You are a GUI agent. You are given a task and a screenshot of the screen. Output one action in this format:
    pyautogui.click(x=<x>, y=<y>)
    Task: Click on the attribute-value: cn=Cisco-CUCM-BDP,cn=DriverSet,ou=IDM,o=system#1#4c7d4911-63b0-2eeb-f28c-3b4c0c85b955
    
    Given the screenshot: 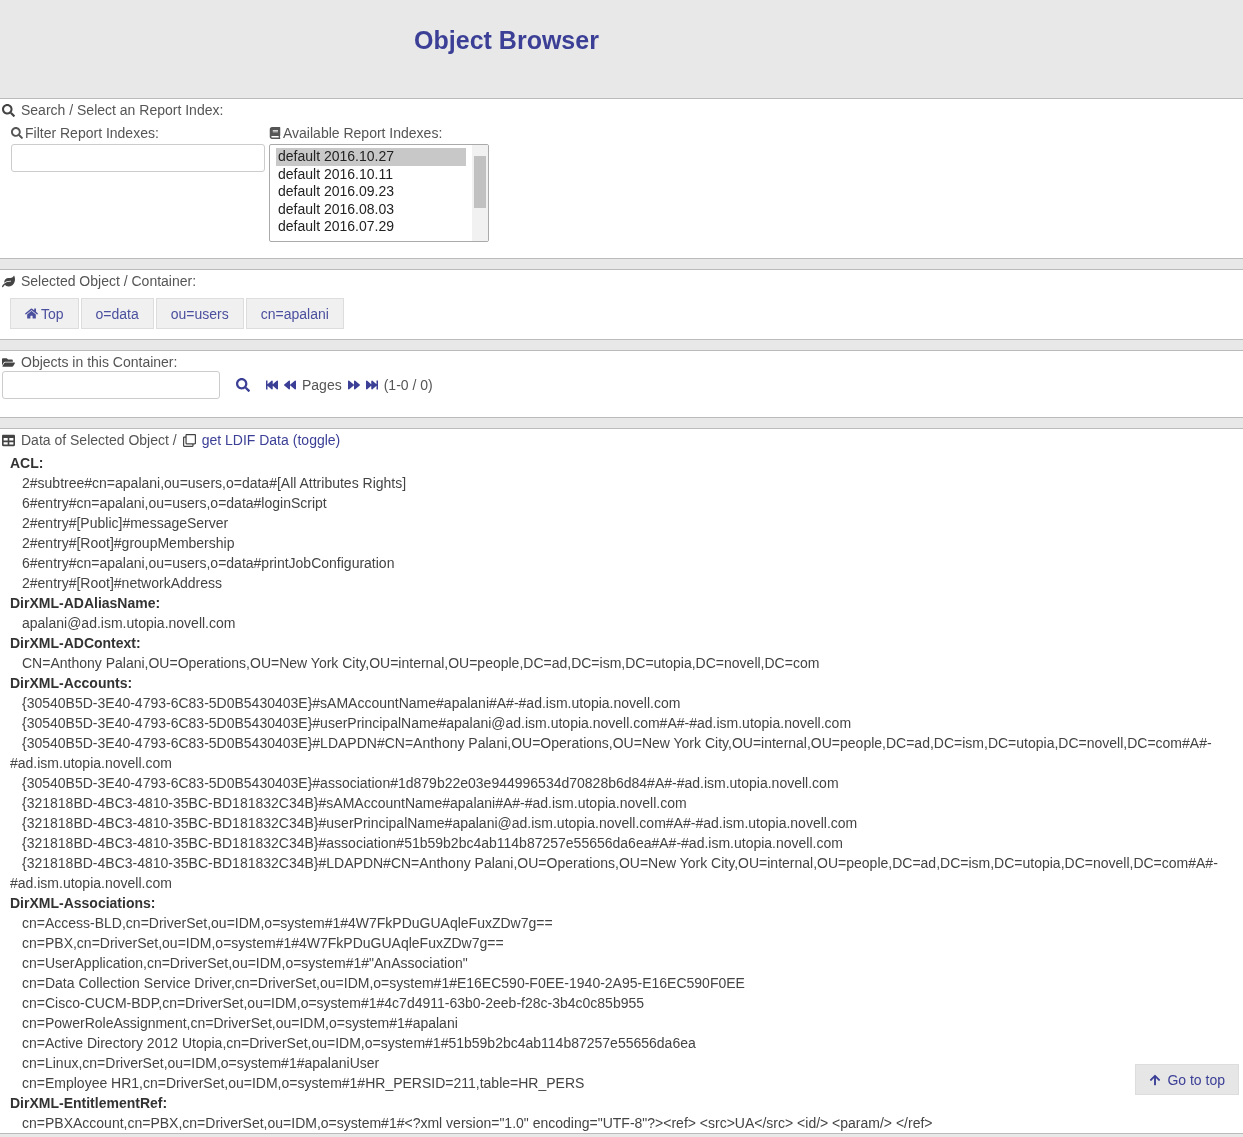 What is the action you would take?
    pyautogui.click(x=333, y=1003)
    